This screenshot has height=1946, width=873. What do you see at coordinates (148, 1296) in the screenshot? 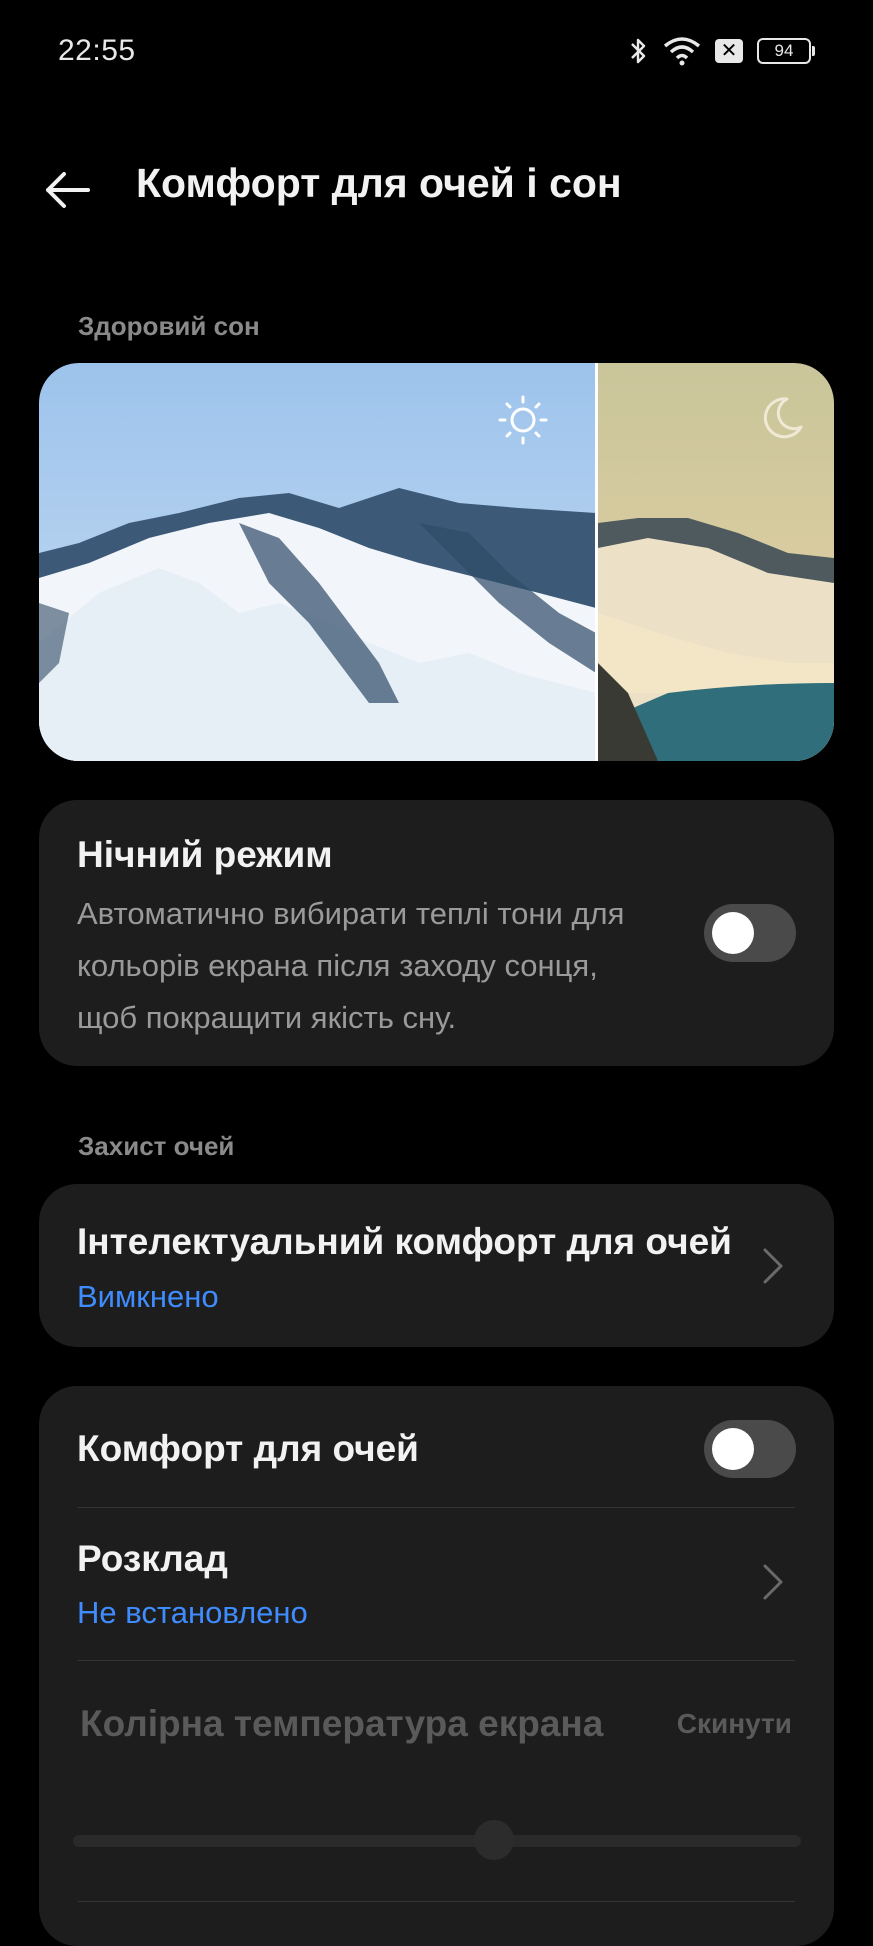
I see `smart-eye-comfort-status: Вимкнено` at bounding box center [148, 1296].